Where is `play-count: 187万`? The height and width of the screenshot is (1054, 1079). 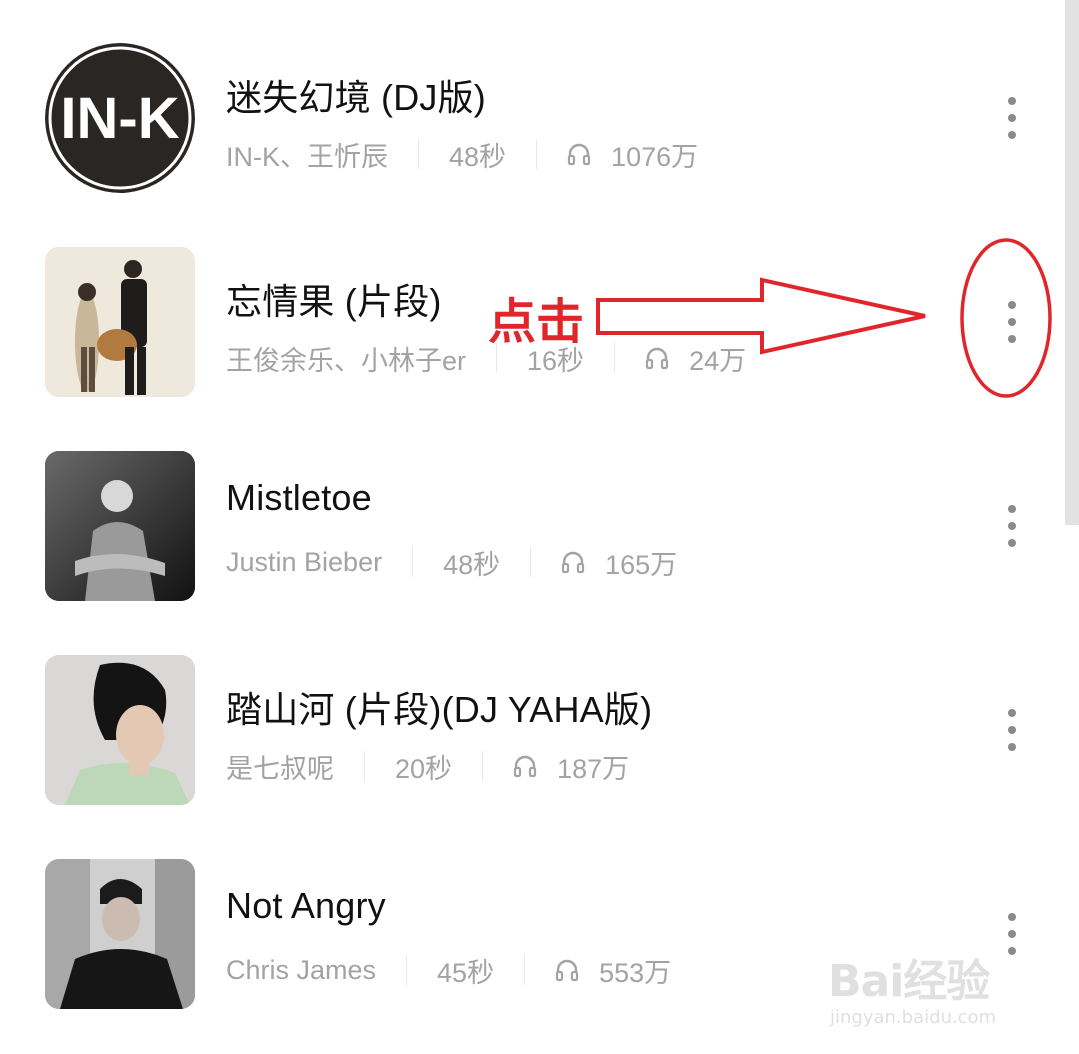
play-count: 187万 is located at coordinates (593, 768).